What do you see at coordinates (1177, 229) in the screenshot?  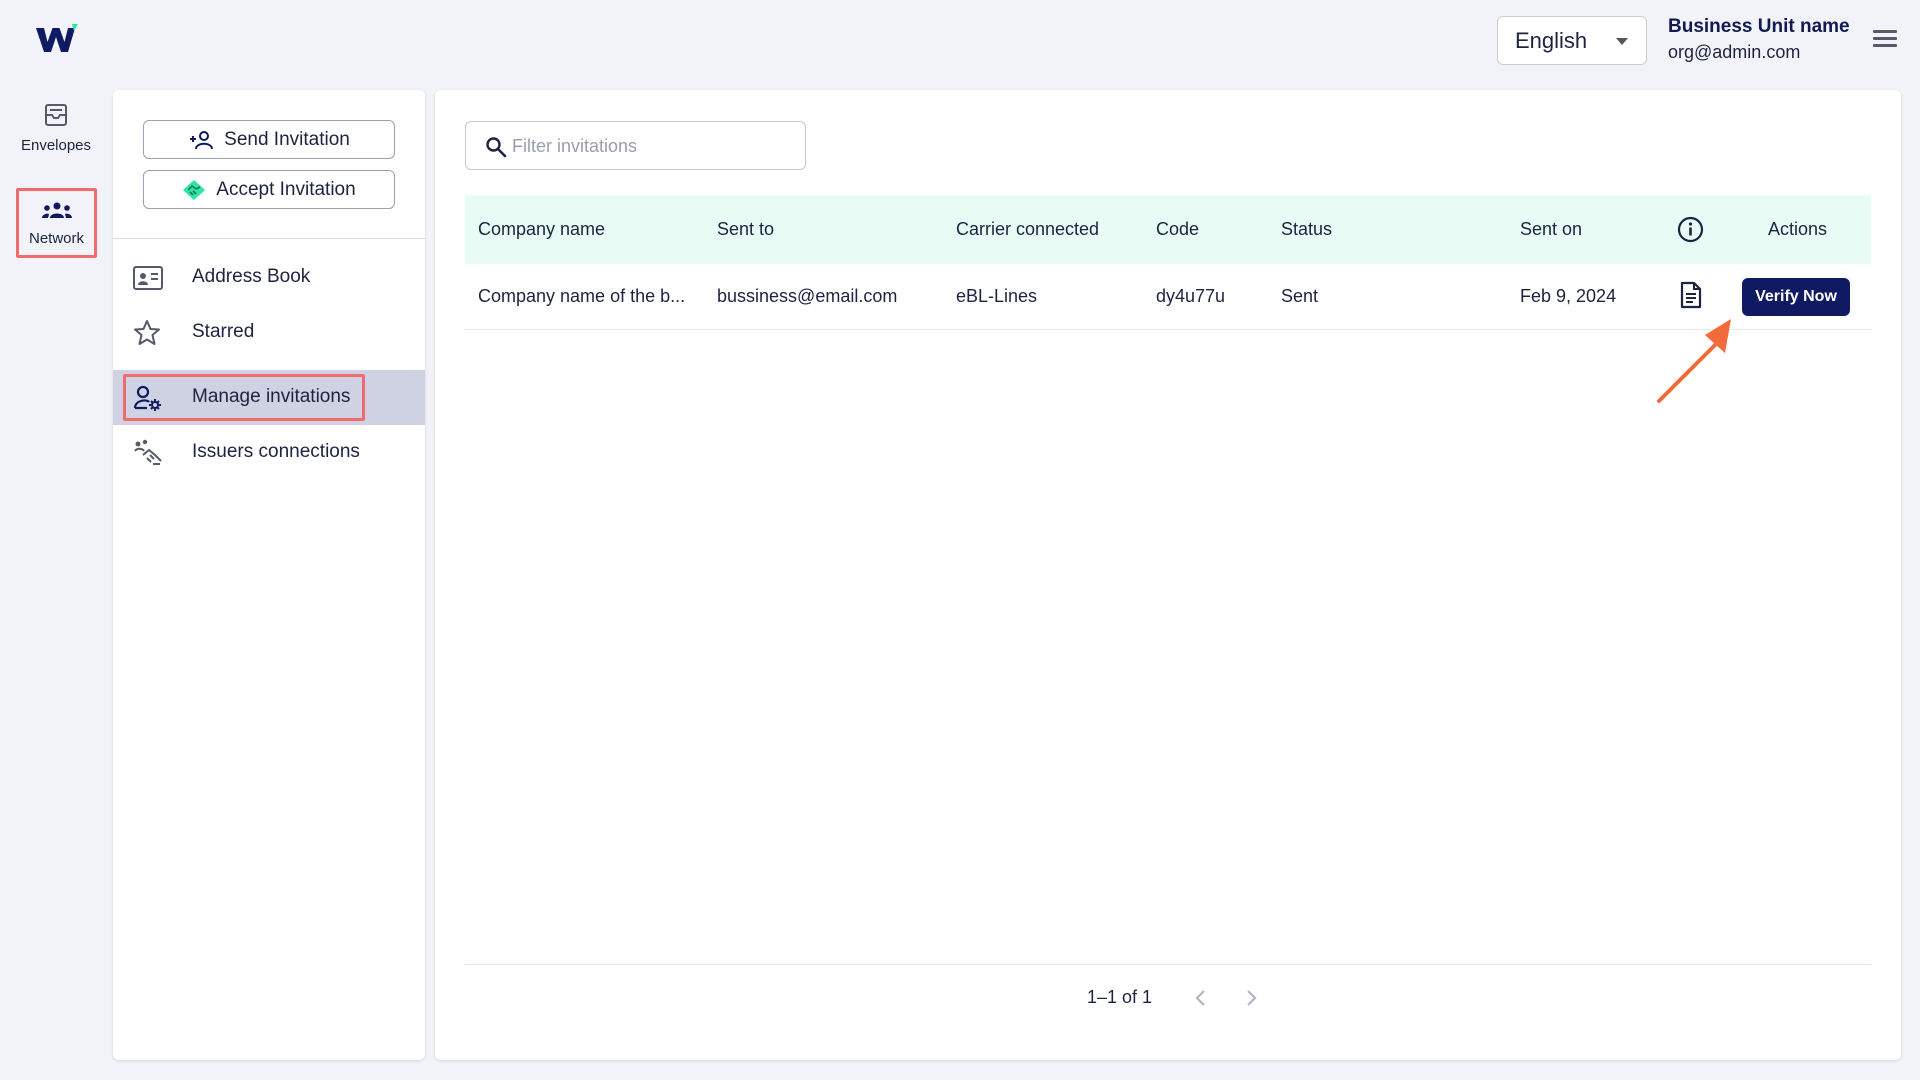 I see `column-header-code: Code` at bounding box center [1177, 229].